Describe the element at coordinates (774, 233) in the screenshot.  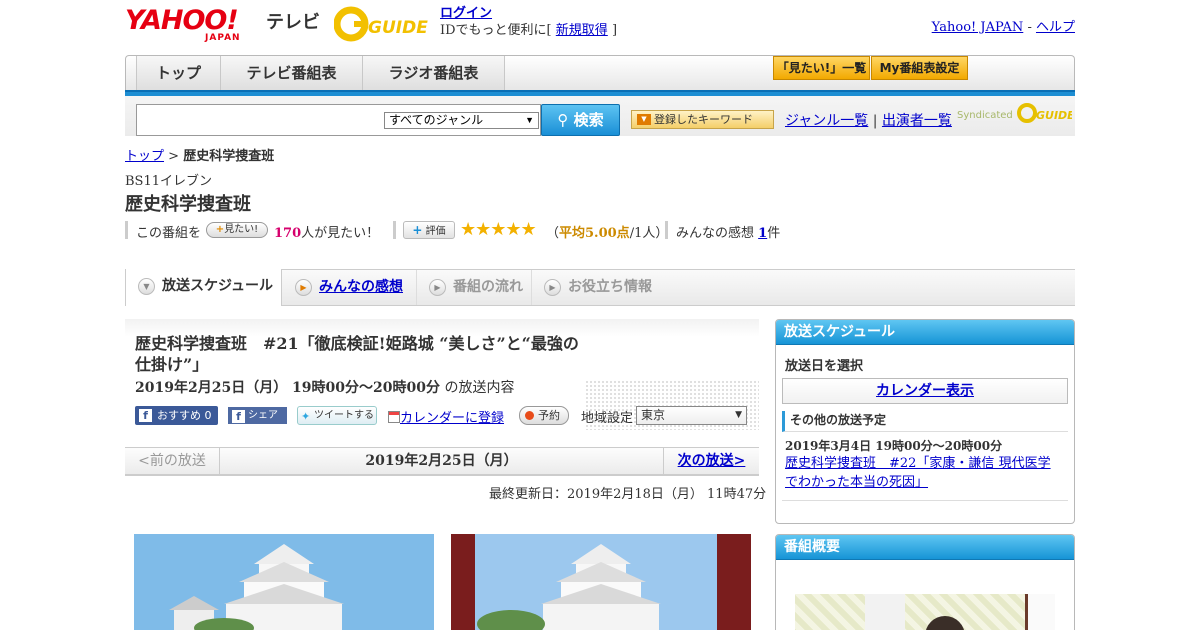
I see `kanso-unit: 件` at that location.